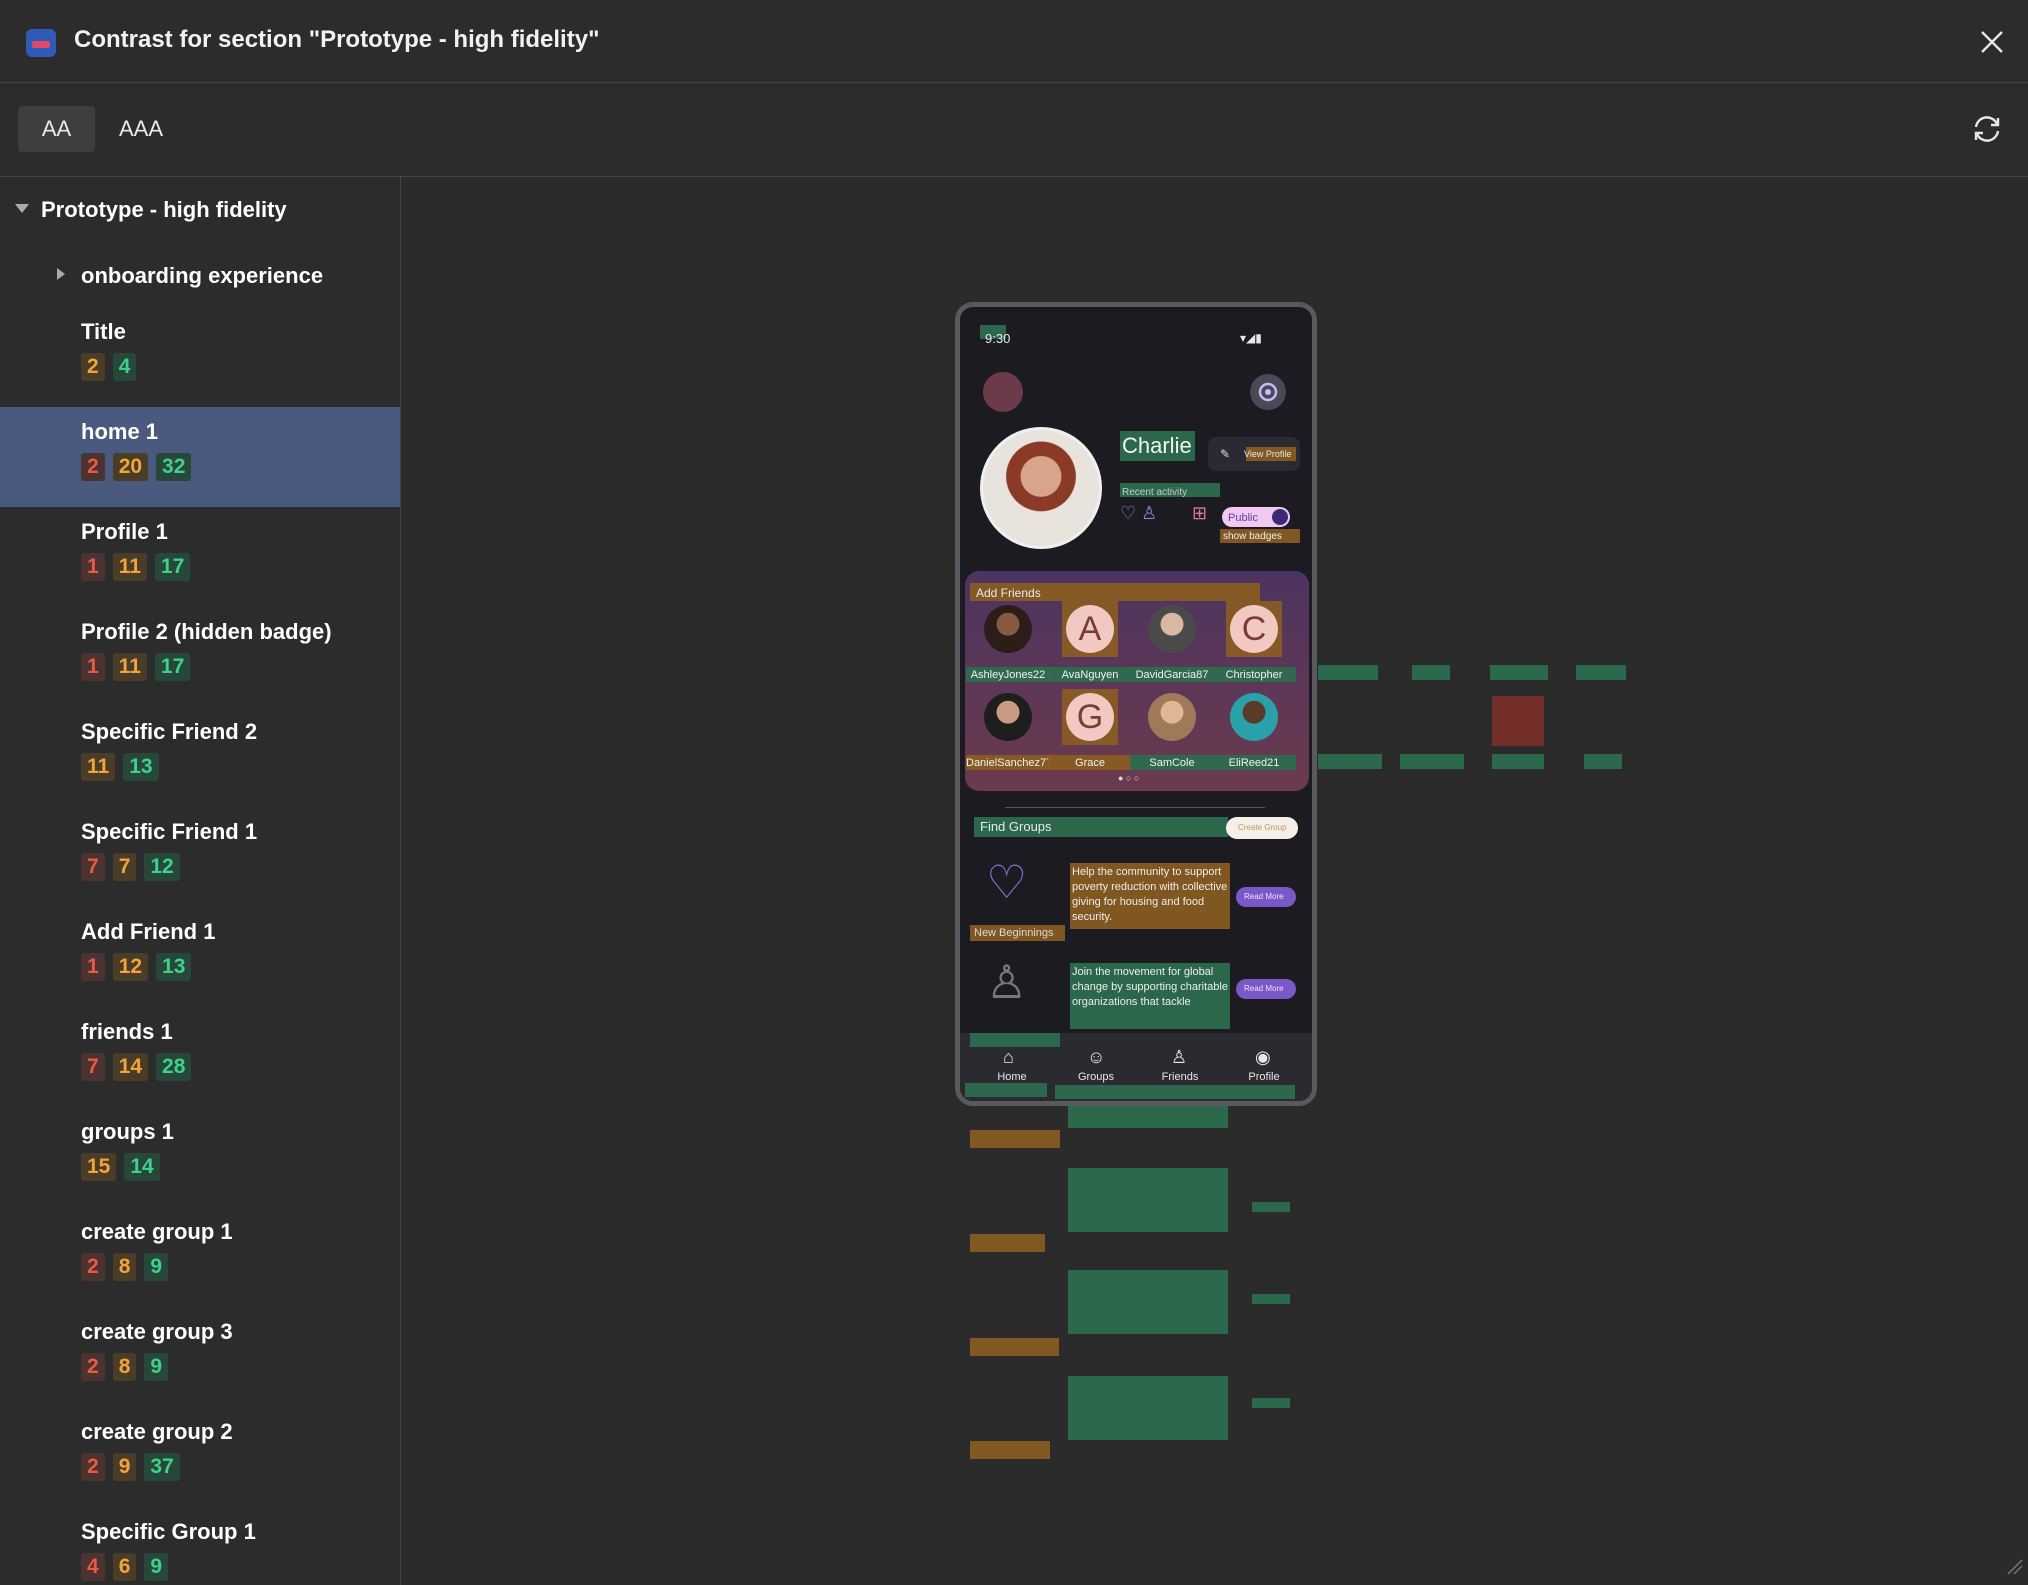  What do you see at coordinates (141, 129) in the screenshot?
I see `tab-aaa: AAA` at bounding box center [141, 129].